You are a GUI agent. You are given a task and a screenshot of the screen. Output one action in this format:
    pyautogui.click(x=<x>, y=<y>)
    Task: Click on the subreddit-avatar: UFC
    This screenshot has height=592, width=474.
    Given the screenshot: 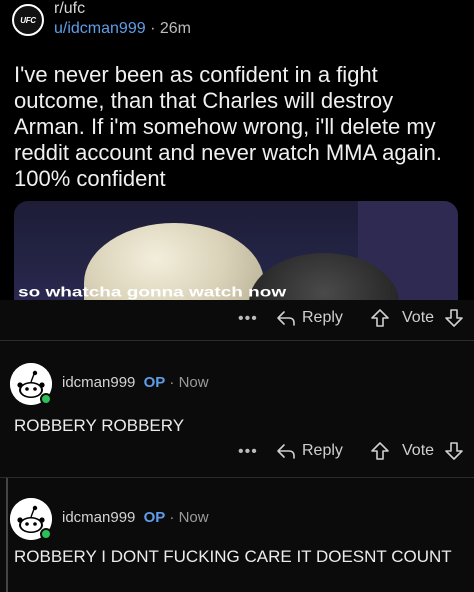 What is the action you would take?
    pyautogui.click(x=28, y=20)
    